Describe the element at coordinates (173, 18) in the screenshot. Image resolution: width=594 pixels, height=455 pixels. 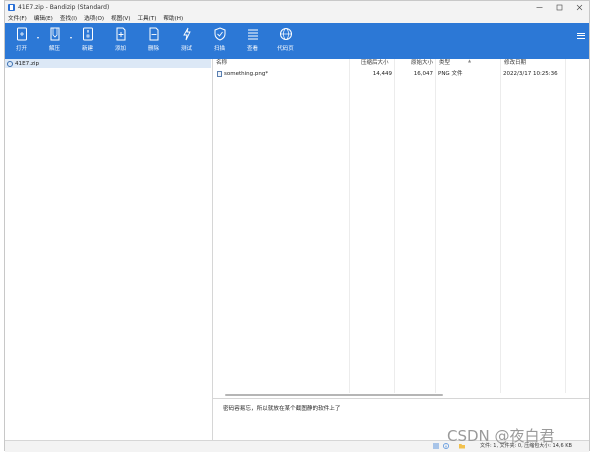
I see `menu-help: 帮助(H)` at that location.